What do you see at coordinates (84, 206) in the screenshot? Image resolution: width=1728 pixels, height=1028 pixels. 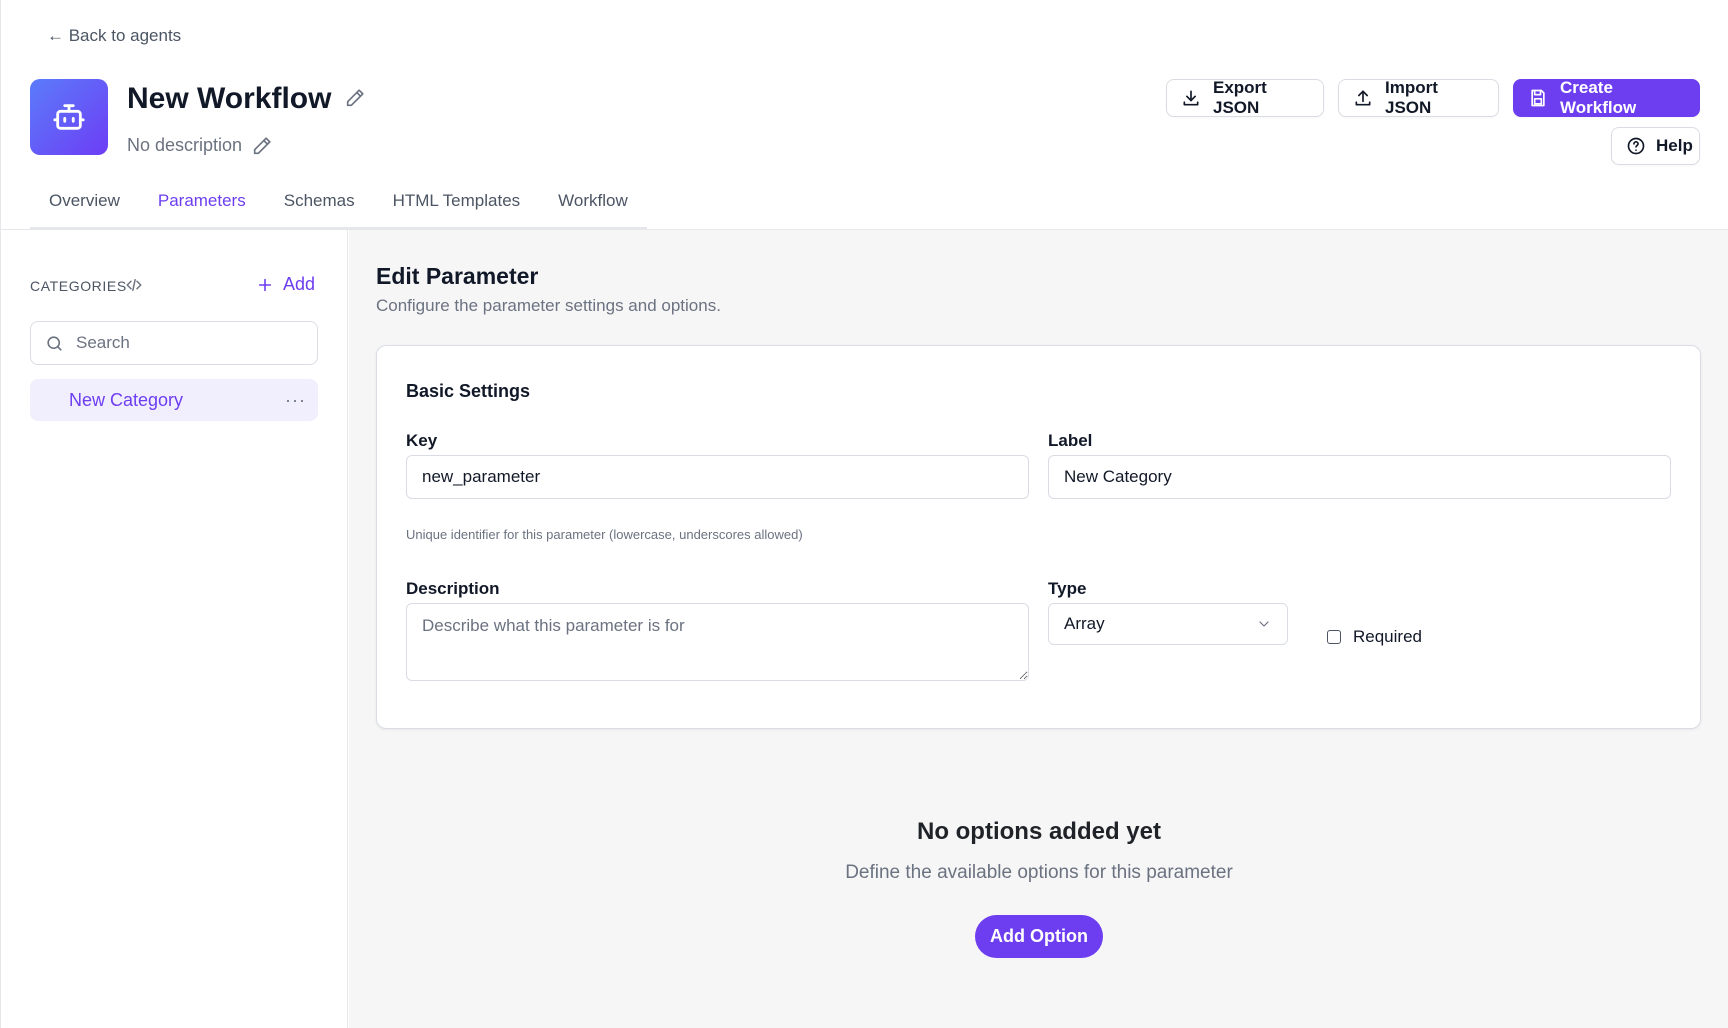 I see `tab-overview: Overview` at bounding box center [84, 206].